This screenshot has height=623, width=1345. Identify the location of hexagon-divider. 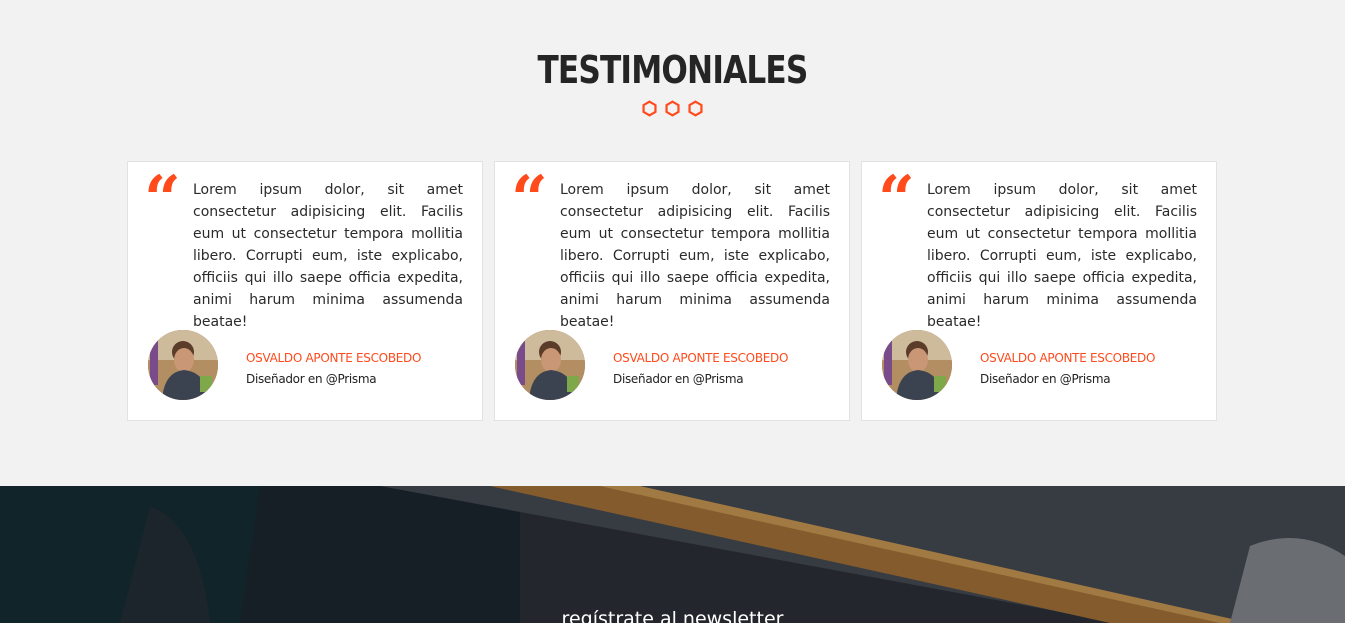
(672, 108).